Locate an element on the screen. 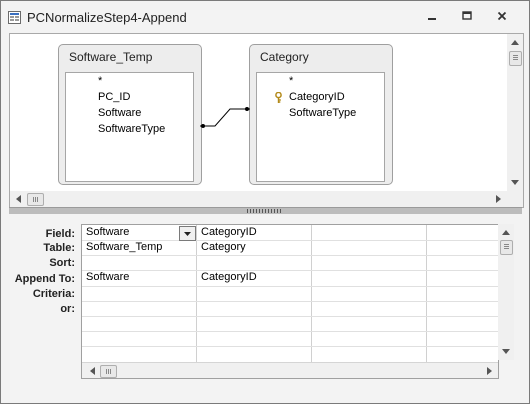 This screenshot has height=404, width=530. grid-cell-table: Category is located at coordinates (221, 247).